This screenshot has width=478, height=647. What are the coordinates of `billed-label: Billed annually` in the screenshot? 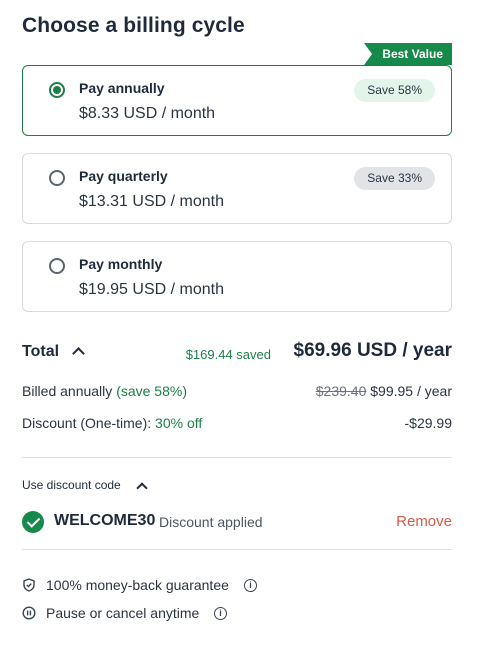 It's located at (67, 391).